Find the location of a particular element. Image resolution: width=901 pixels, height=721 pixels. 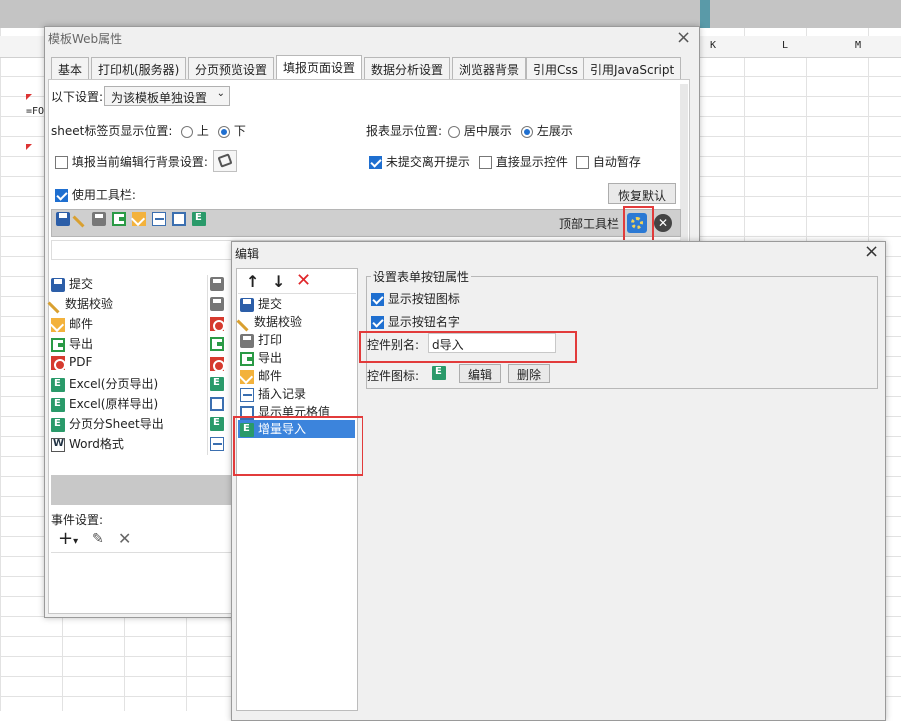

use-toolbar-checkbox: 使用工具栏: is located at coordinates (95, 194).